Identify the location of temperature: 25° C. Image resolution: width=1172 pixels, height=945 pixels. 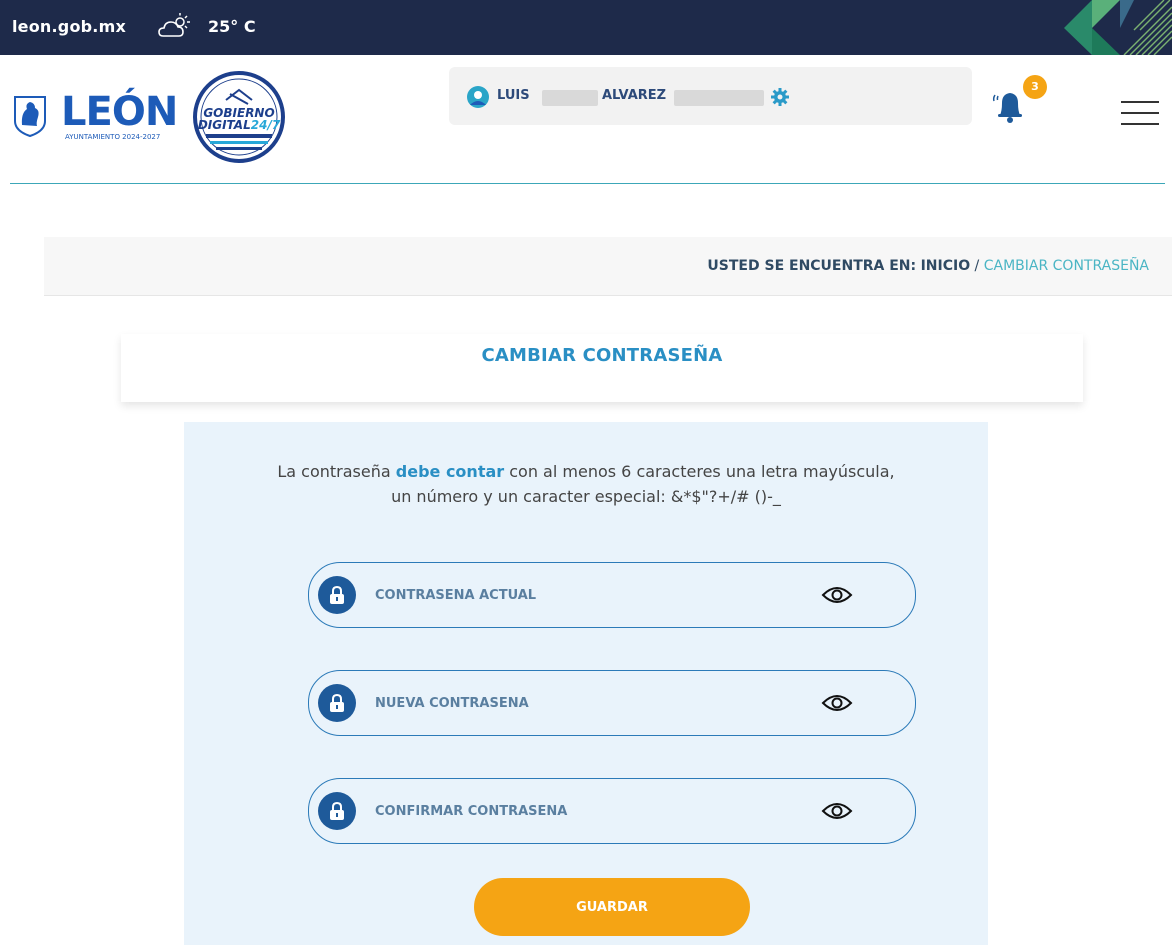
(232, 26).